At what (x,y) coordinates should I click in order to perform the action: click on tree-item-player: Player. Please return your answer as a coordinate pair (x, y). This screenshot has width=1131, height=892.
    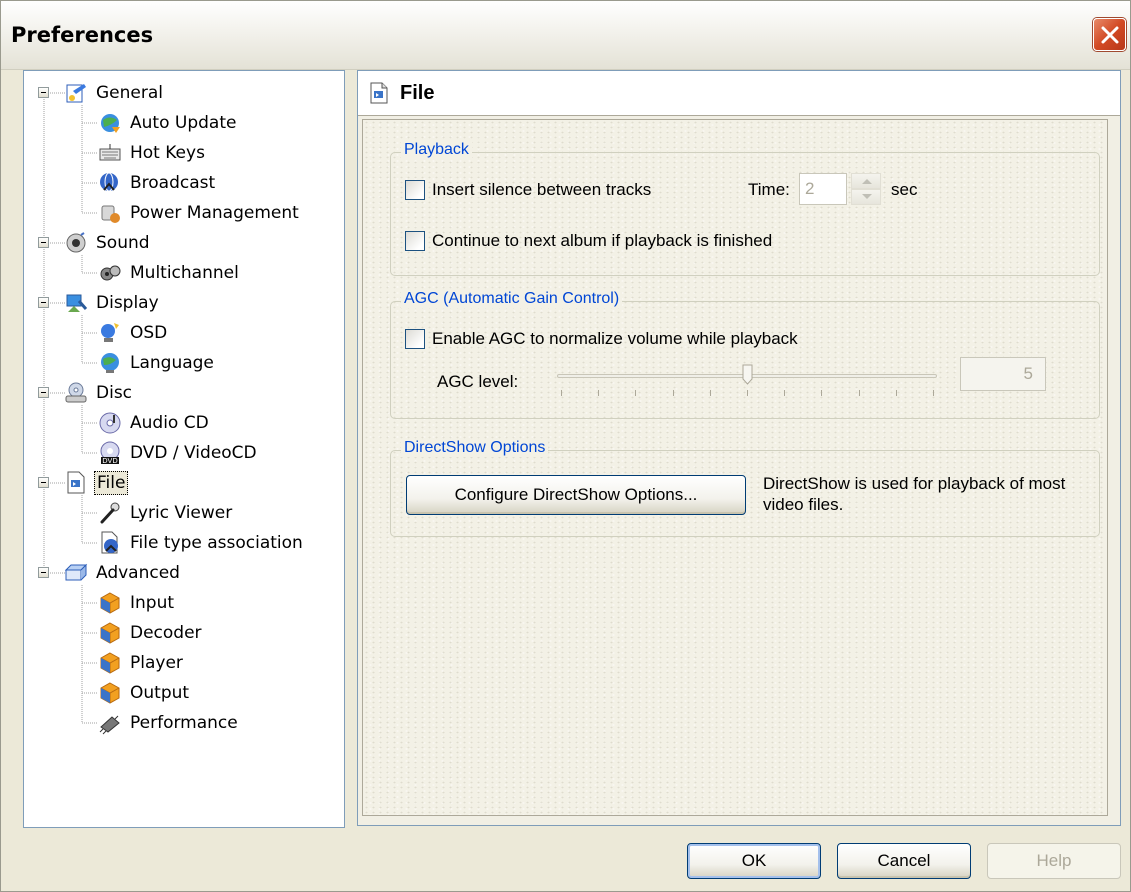
    Looking at the image, I should click on (141, 663).